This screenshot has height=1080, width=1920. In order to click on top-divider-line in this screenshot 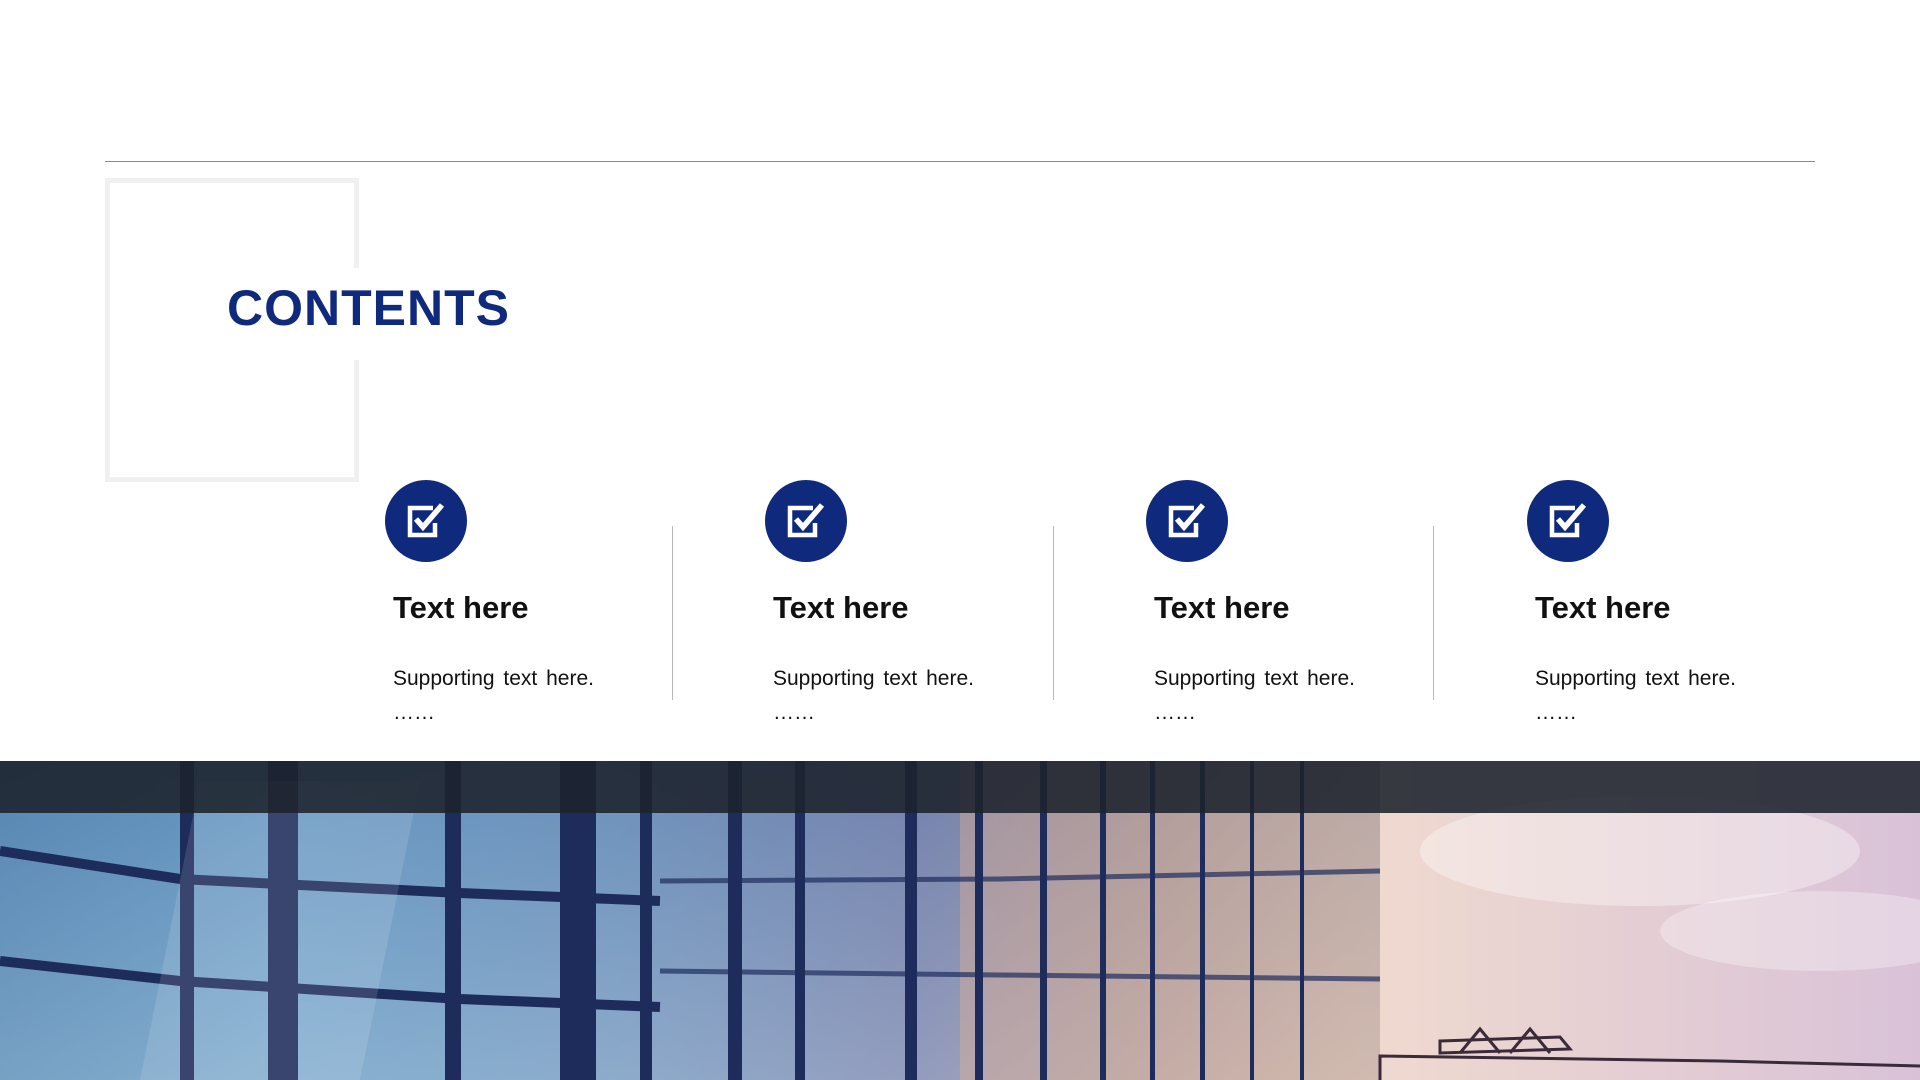, I will do `click(960, 161)`.